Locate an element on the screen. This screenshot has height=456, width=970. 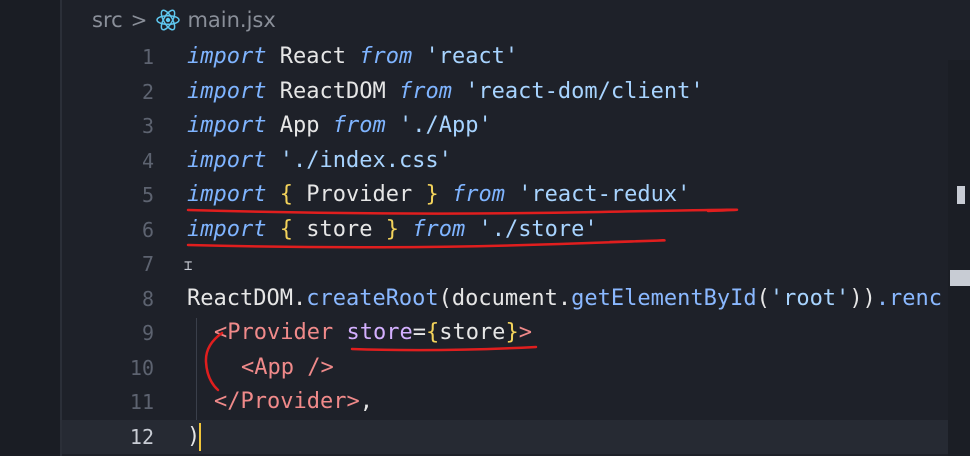
code-line-2: import ReactDOM from 'react-dom/client' is located at coordinates (445, 92).